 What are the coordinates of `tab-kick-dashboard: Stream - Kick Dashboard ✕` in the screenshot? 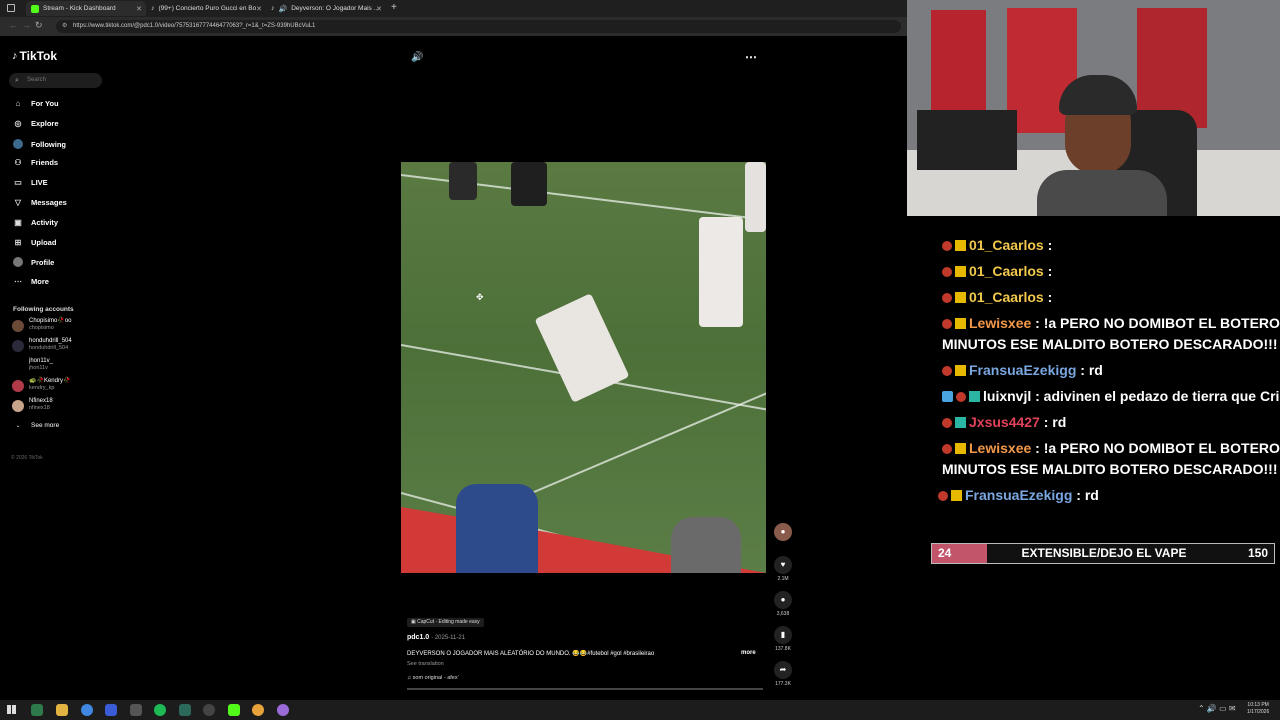 It's located at (86, 8).